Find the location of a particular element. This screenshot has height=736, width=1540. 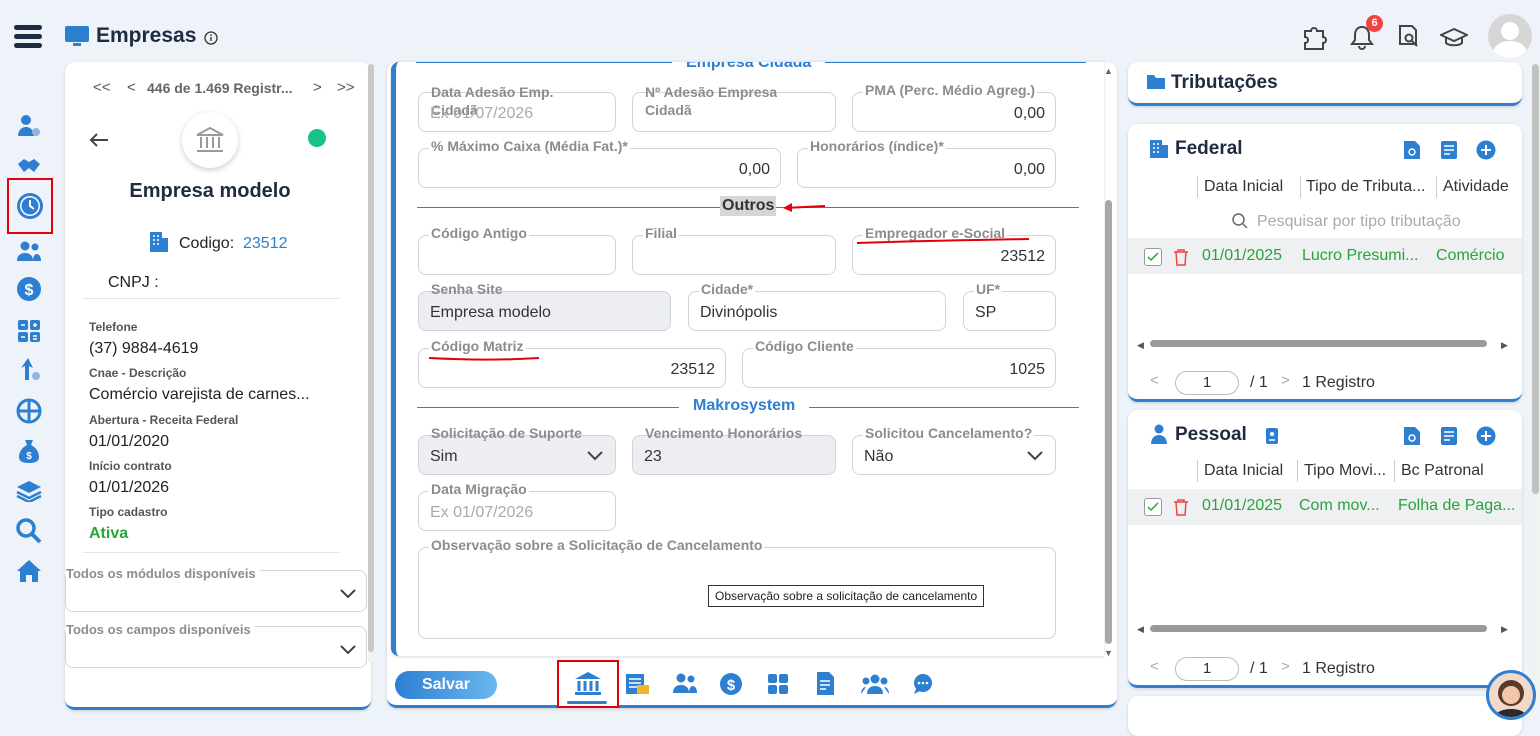

edit-document-icon is located at coordinates (826, 686).